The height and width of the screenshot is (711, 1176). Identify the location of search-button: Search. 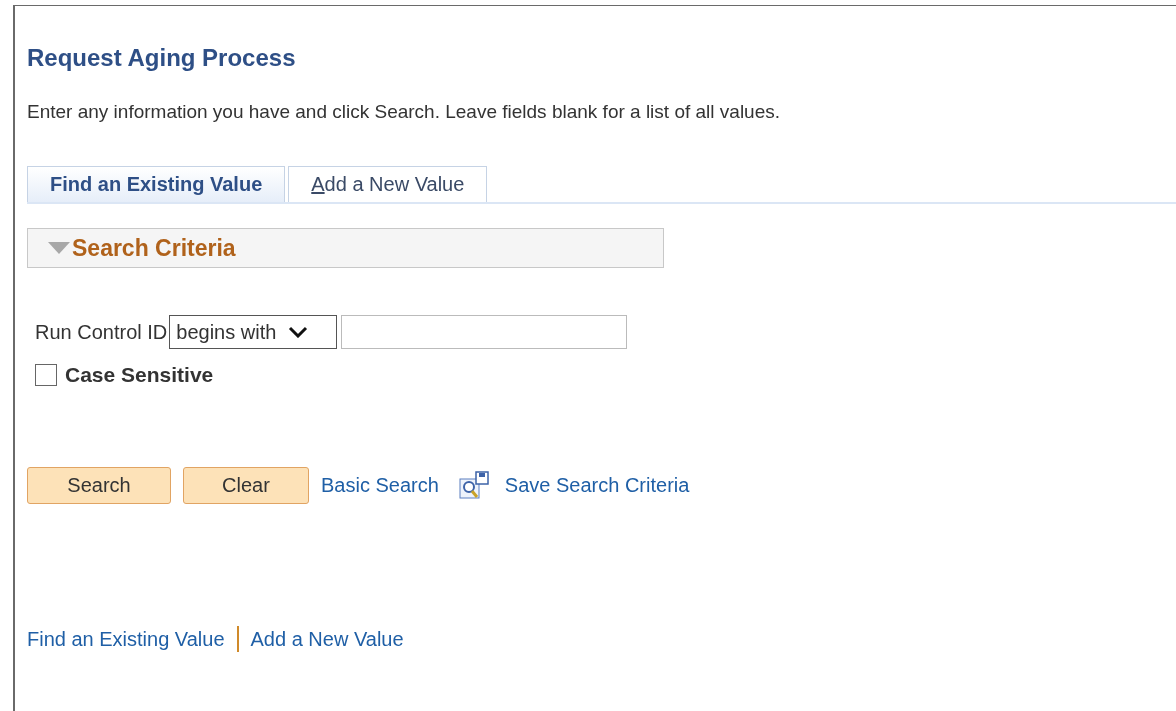
(99, 485).